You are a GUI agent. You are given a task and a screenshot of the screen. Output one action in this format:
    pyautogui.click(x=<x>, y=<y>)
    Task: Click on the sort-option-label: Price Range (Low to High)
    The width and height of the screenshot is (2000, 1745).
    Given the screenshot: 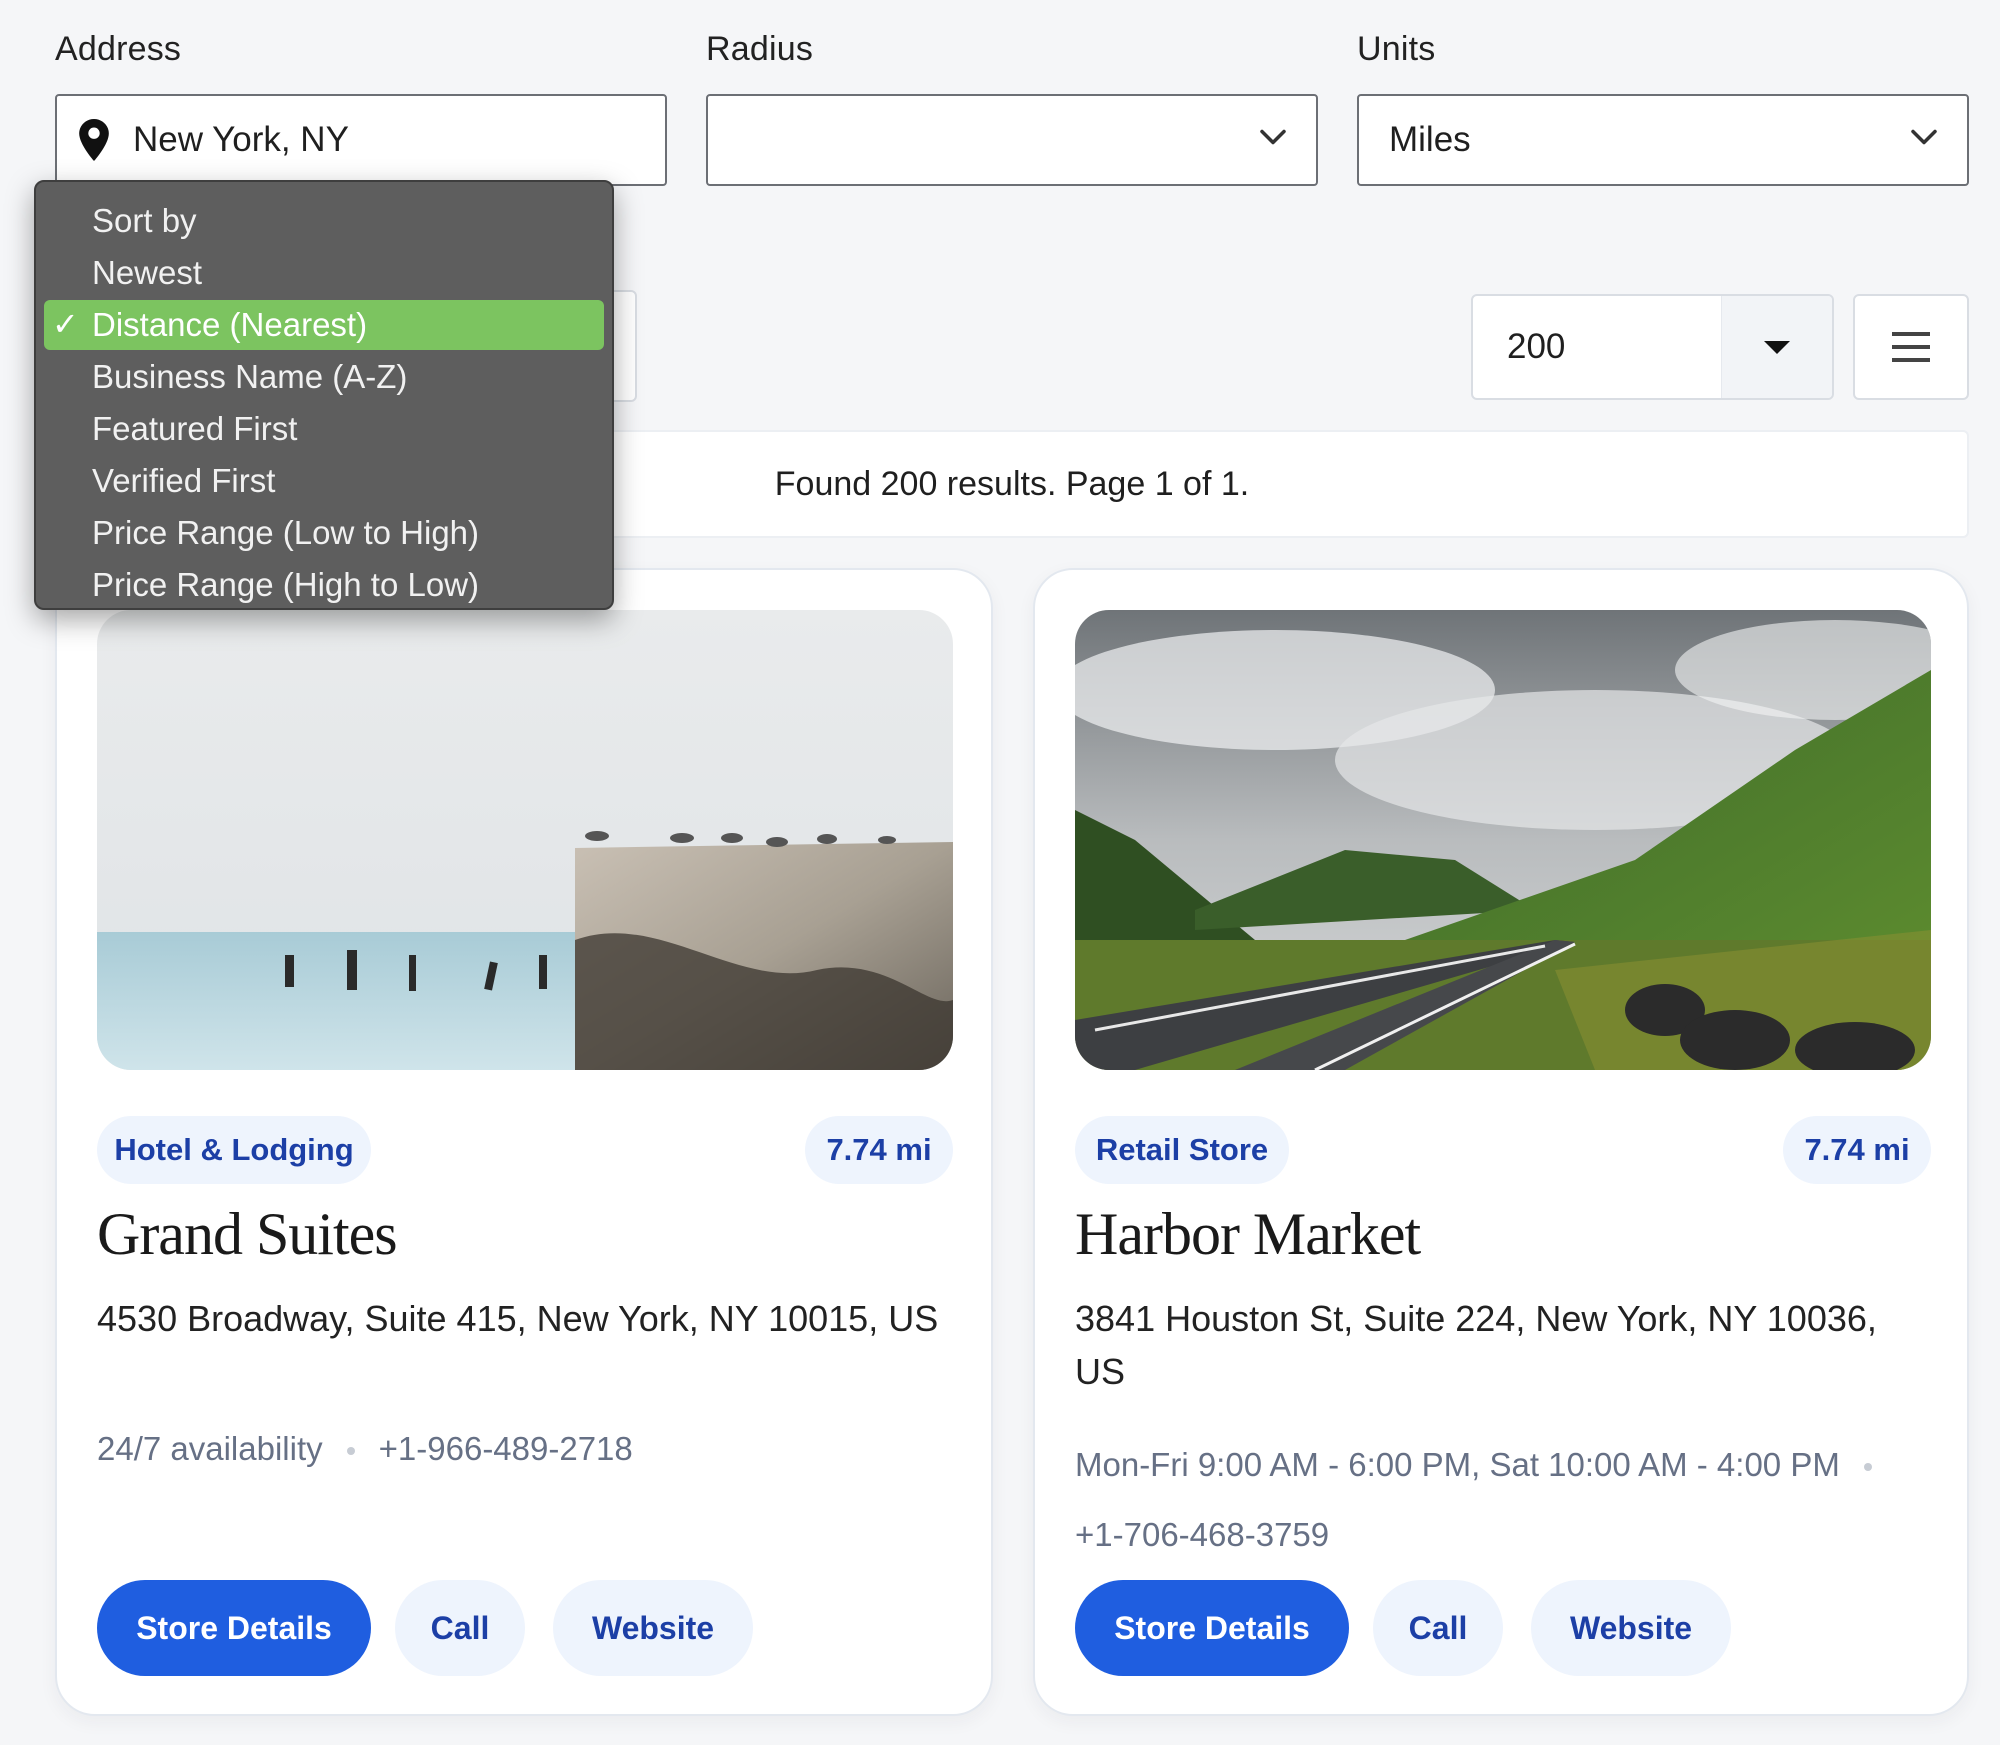 What is the action you would take?
    pyautogui.click(x=286, y=532)
    